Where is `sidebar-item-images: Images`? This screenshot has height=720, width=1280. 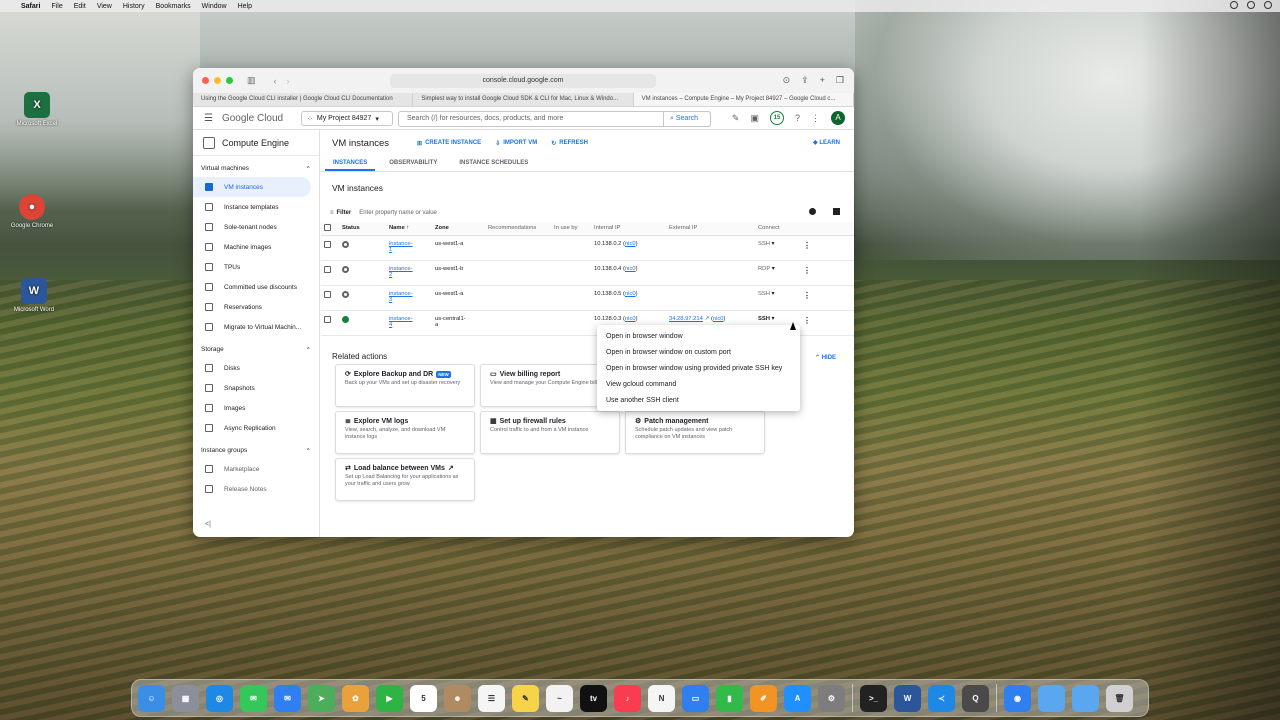
sidebar-item-images: Images is located at coordinates (256, 408).